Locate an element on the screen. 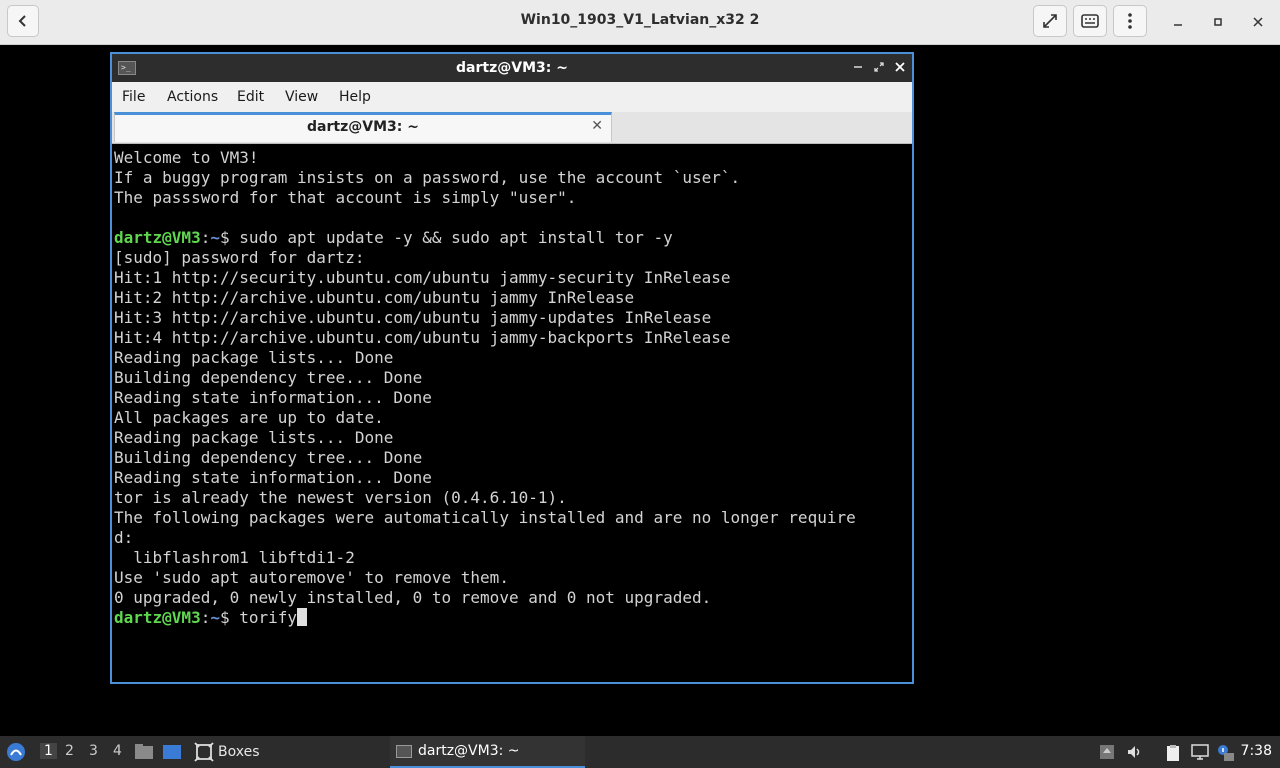 The image size is (1280, 768). network-icon is located at coordinates (1200, 752).